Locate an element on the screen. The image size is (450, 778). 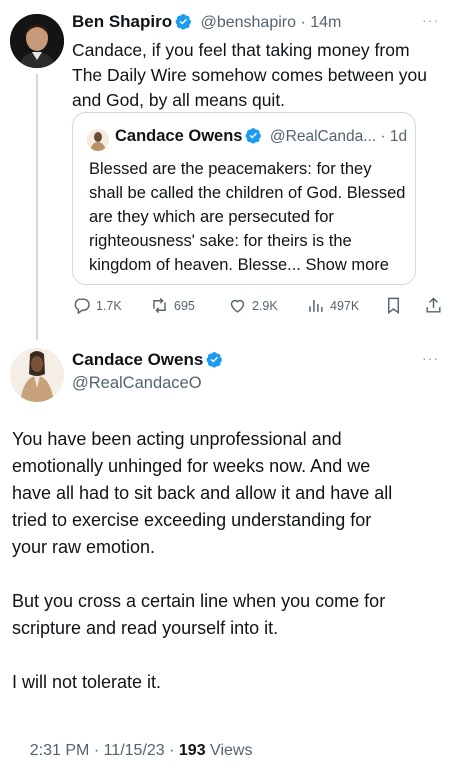
text-line: your raw emotion. is located at coordinates (84, 547).